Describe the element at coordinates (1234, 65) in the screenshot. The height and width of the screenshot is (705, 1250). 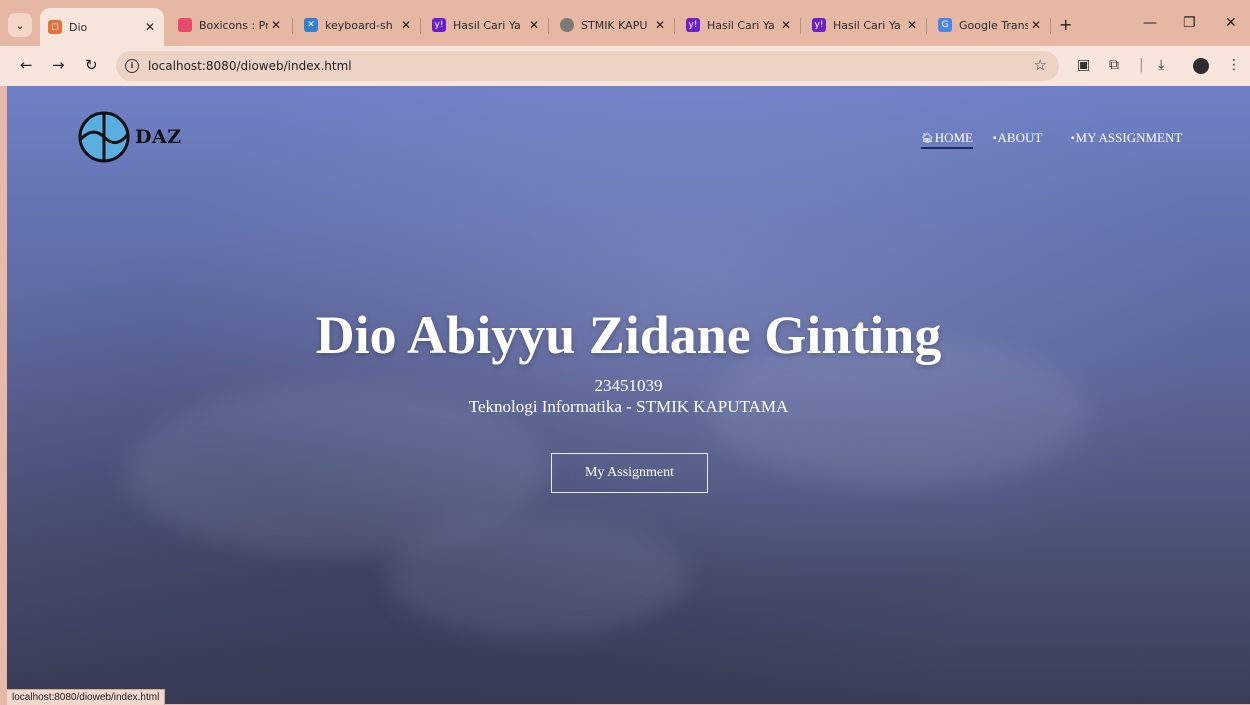
I see `menu-kebab-icon: ⋮` at that location.